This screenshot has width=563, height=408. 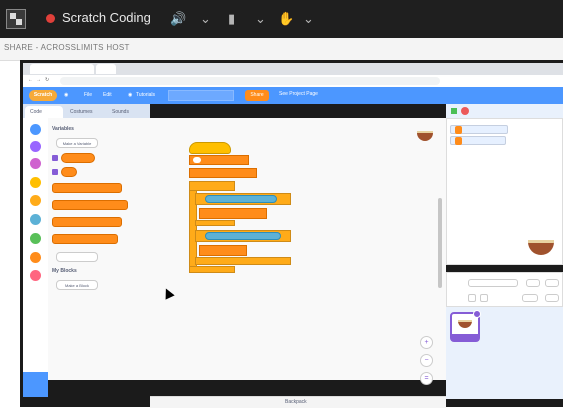 I want to click on hide-variable-block, so click(x=85, y=239).